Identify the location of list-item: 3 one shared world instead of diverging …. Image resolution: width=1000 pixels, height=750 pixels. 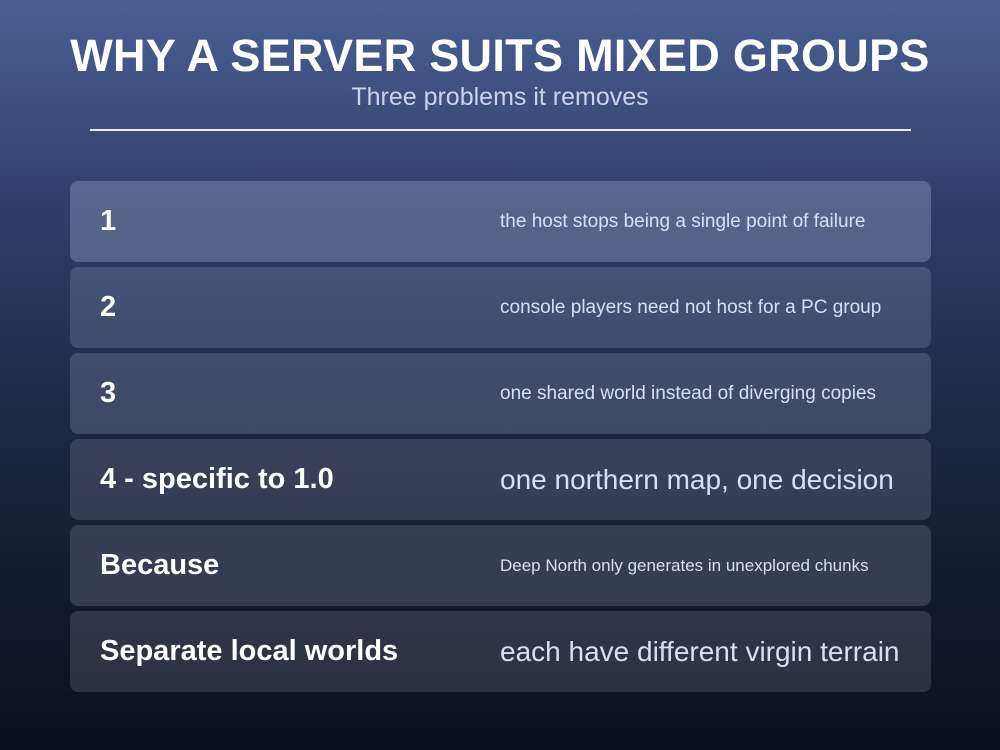
(500, 393).